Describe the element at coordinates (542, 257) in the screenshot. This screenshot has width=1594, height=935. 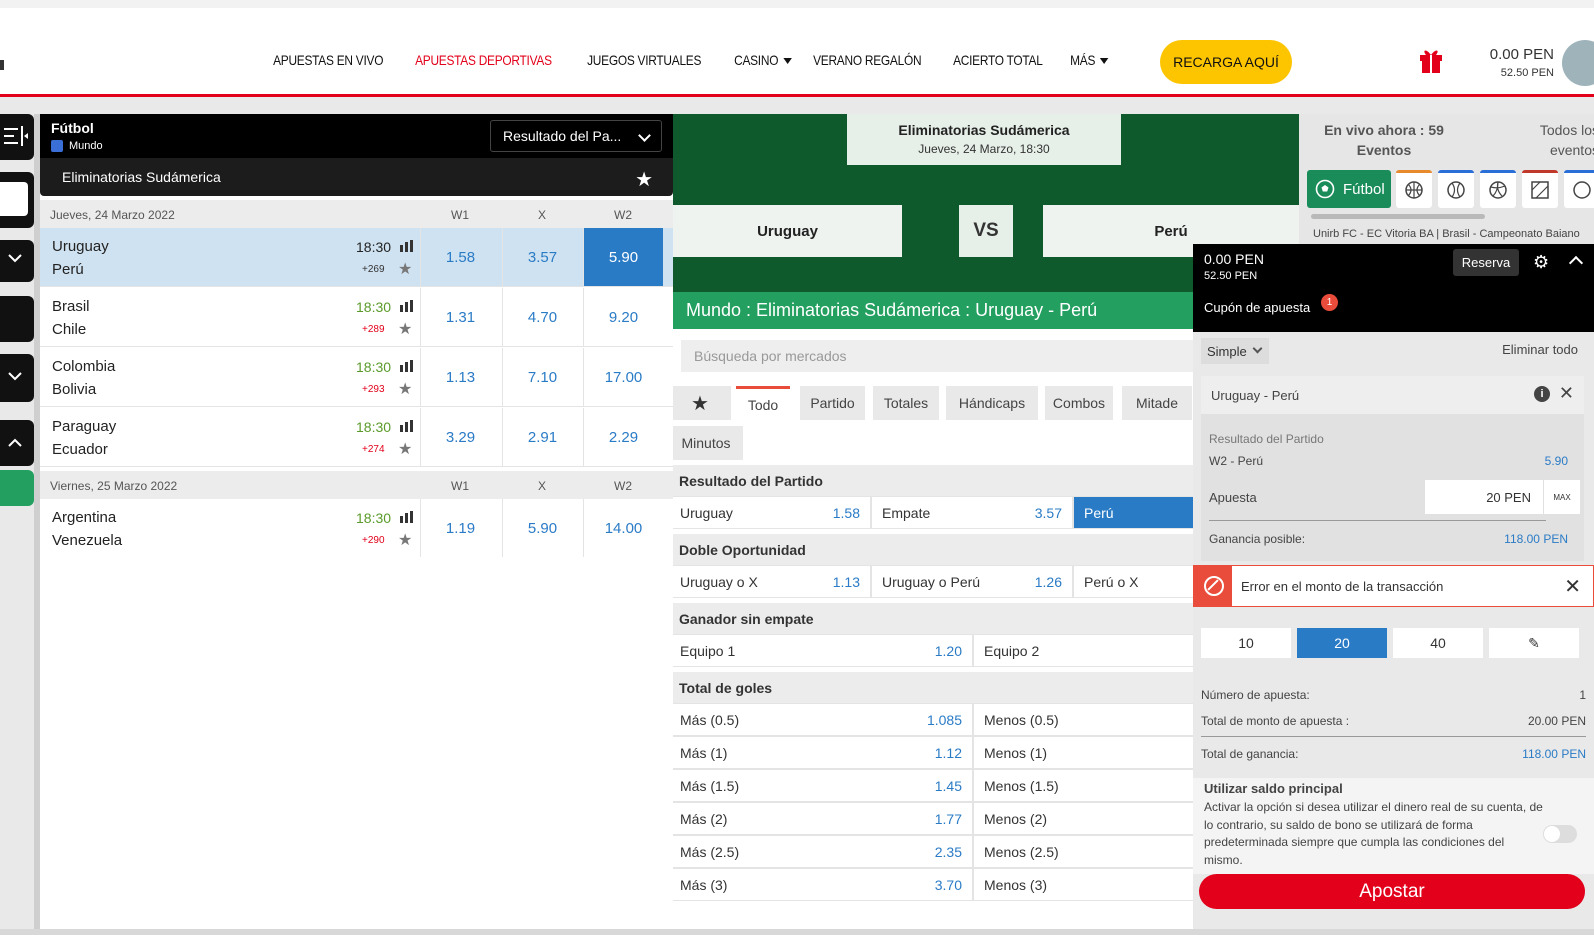
I see `odd-x: 3.57` at that location.